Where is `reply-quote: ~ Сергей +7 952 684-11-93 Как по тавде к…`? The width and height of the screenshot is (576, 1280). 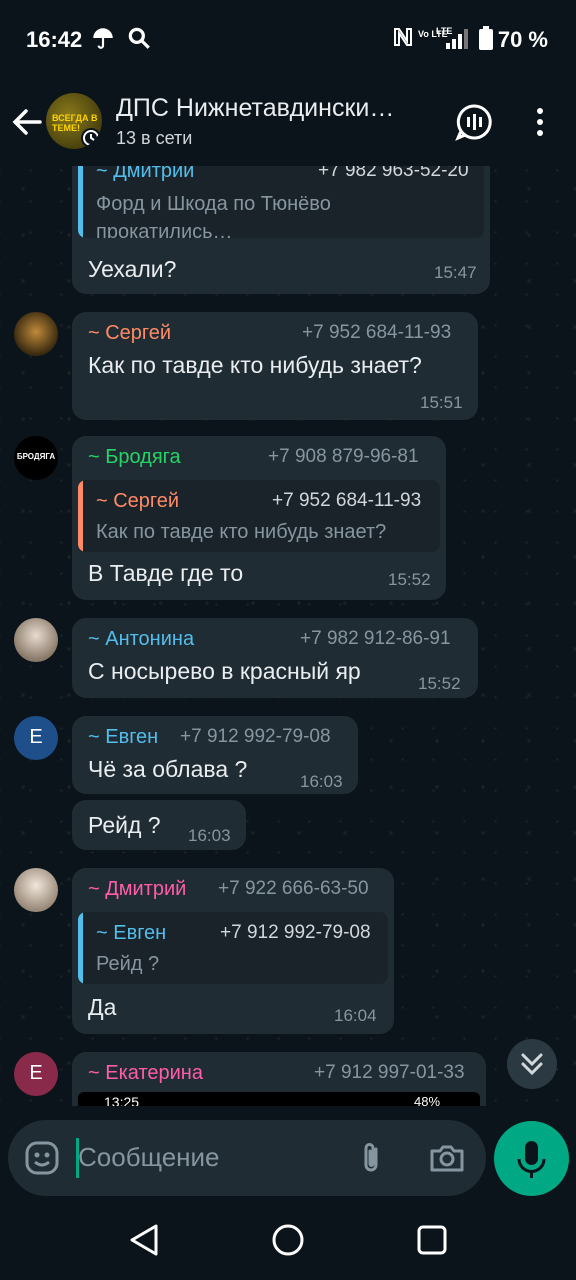
reply-quote: ~ Сергей +7 952 684-11-93 Как по тавде к… is located at coordinates (259, 516).